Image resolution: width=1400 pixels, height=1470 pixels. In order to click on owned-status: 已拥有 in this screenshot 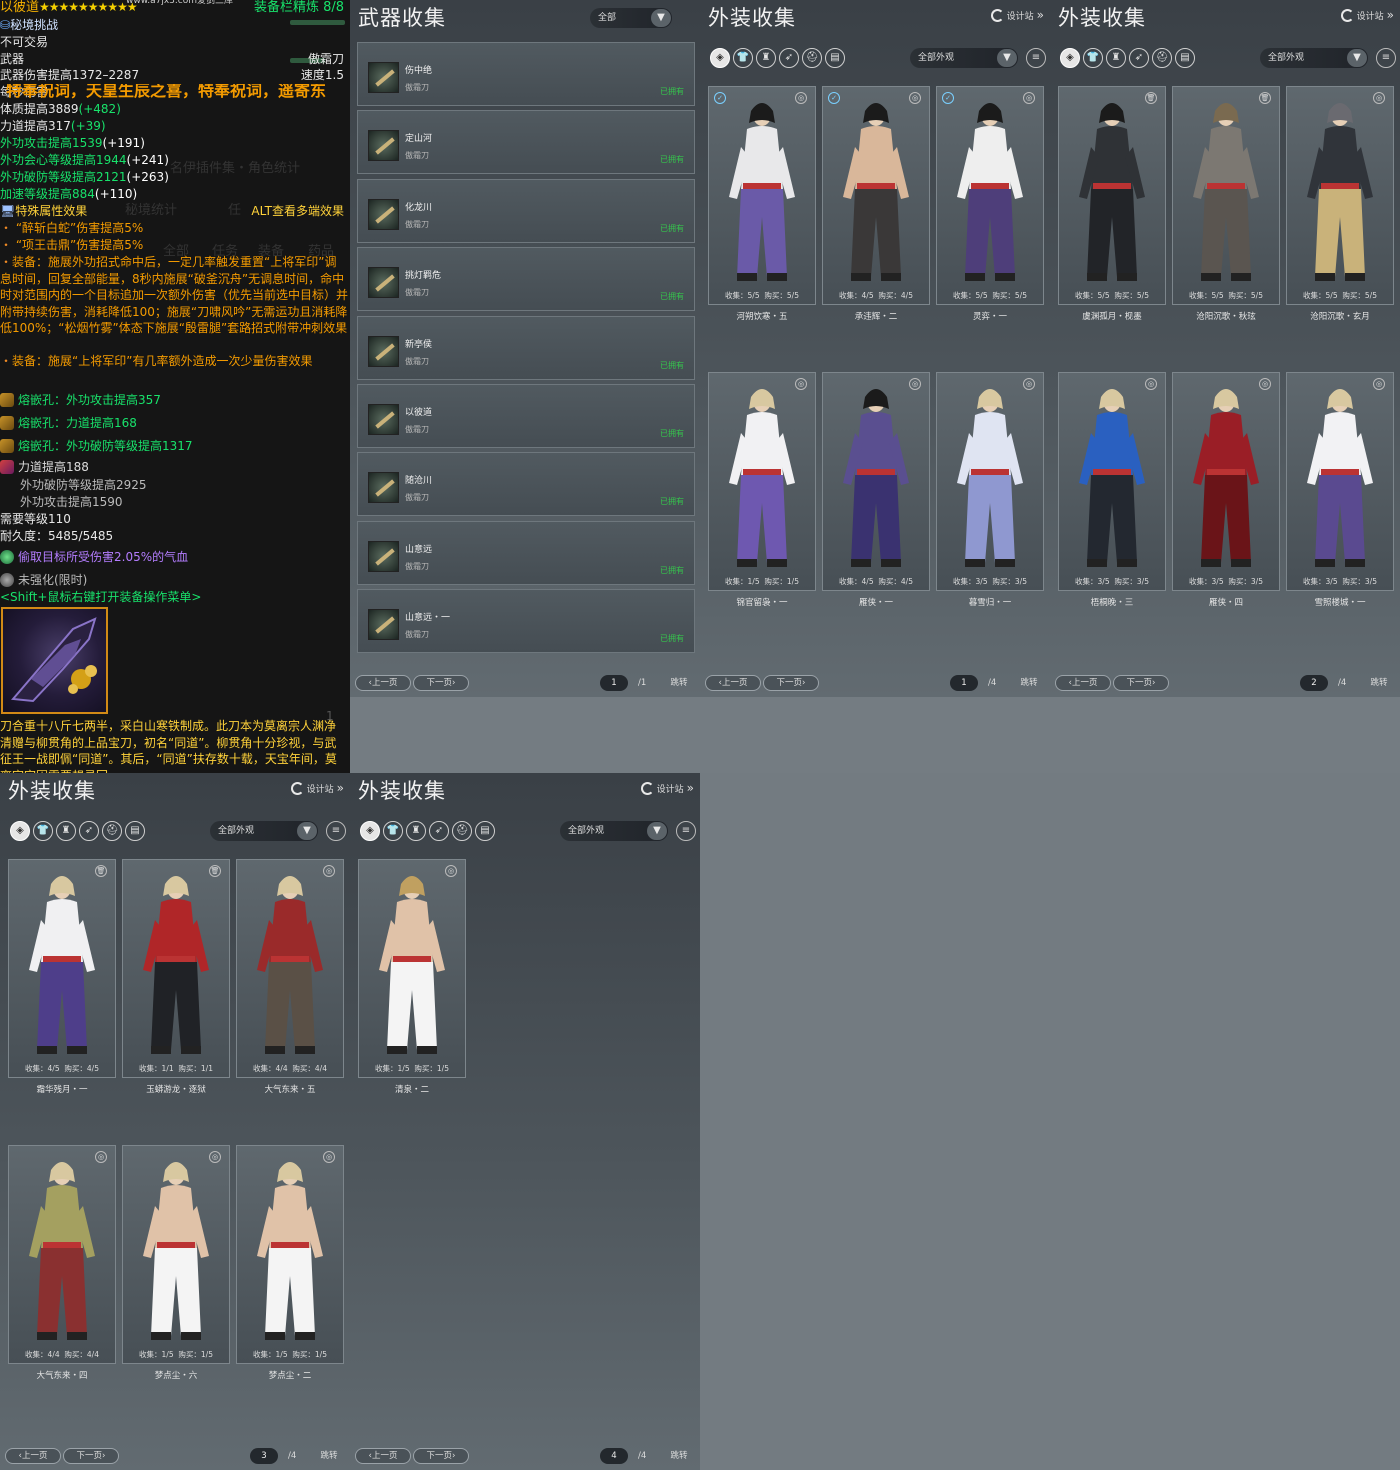, I will do `click(672, 502)`.